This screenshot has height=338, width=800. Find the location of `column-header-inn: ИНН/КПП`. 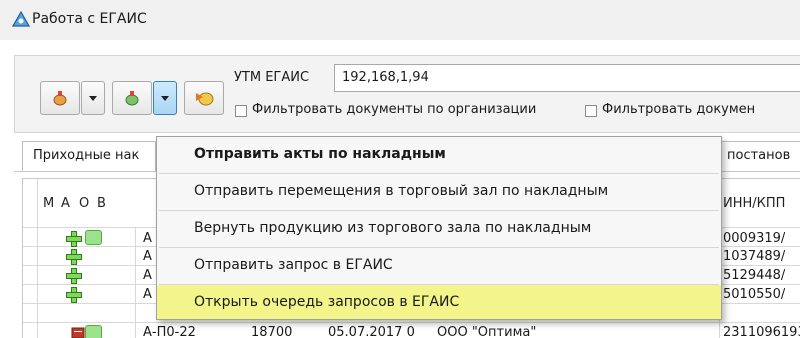

column-header-inn: ИНН/КПП is located at coordinates (754, 203).